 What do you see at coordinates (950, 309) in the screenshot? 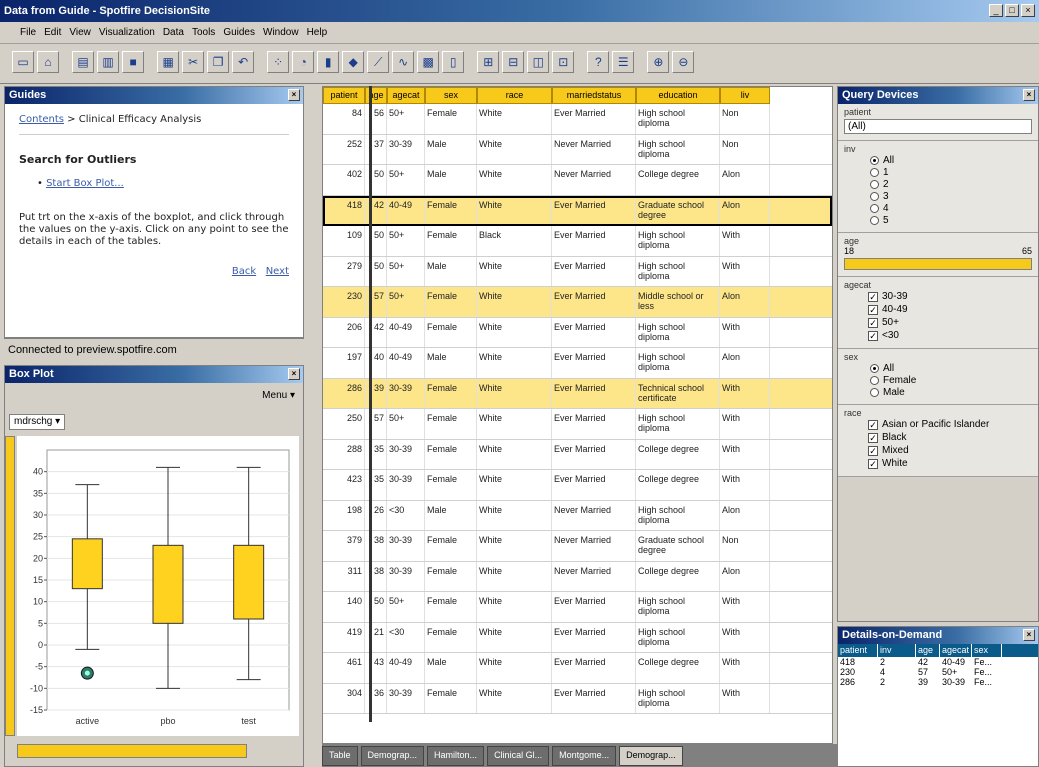
I see `agecat-option: ✓ 40-49` at bounding box center [950, 309].